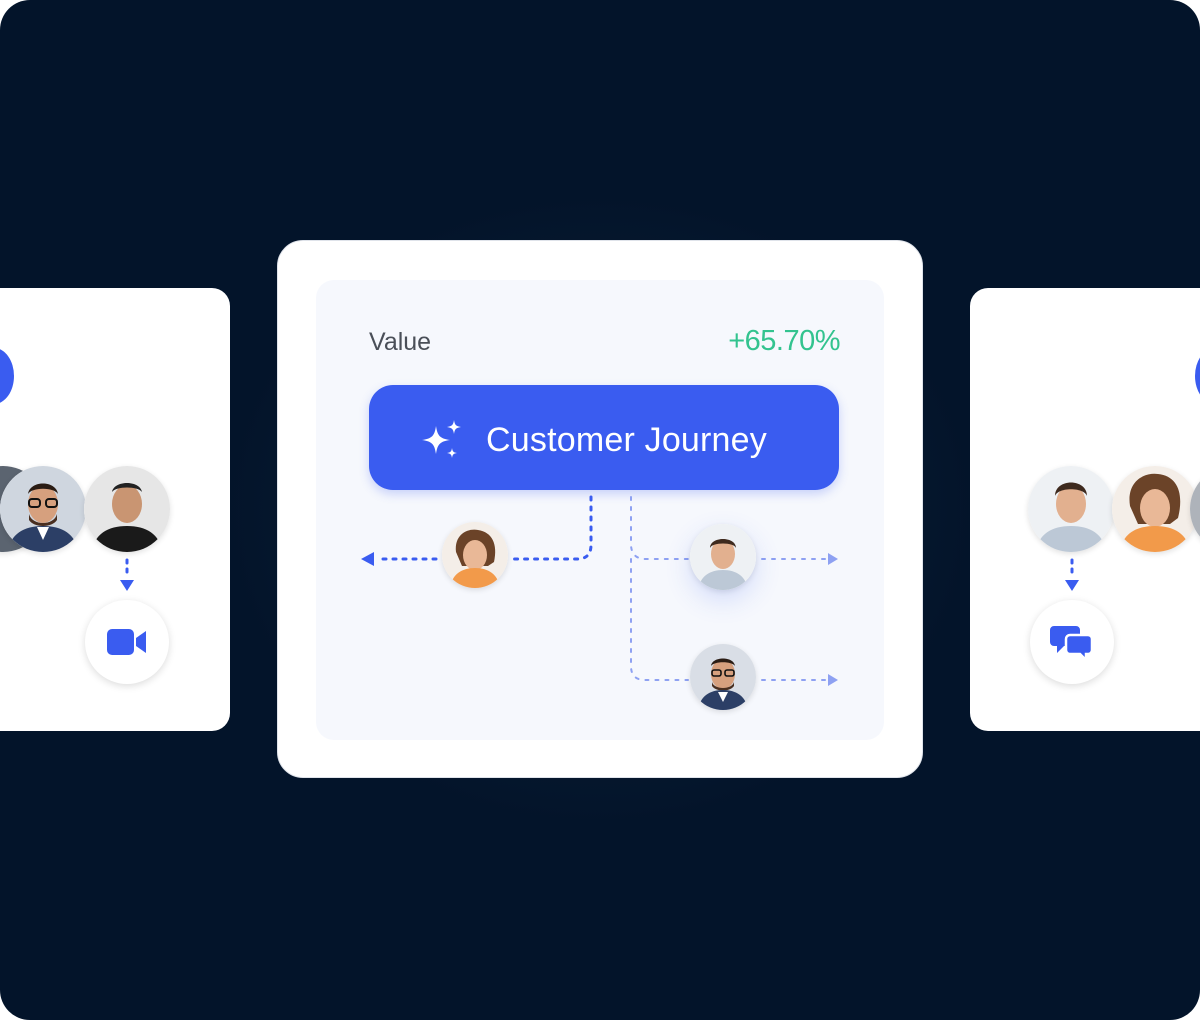  Describe the element at coordinates (1071, 509) in the screenshot. I see `avatar-man-young` at that location.